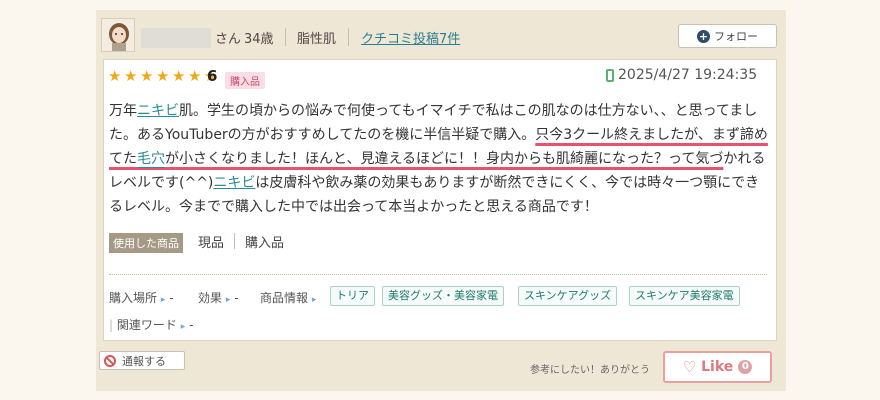 The height and width of the screenshot is (400, 880). Describe the element at coordinates (212, 76) in the screenshot. I see `rating-value: 6` at that location.